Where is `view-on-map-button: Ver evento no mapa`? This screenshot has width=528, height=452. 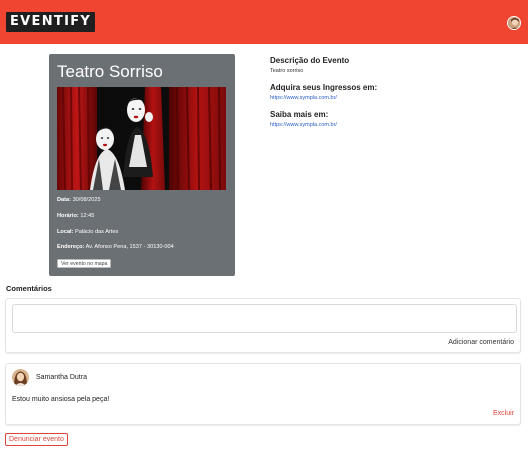 view-on-map-button: Ver evento no mapa is located at coordinates (84, 263).